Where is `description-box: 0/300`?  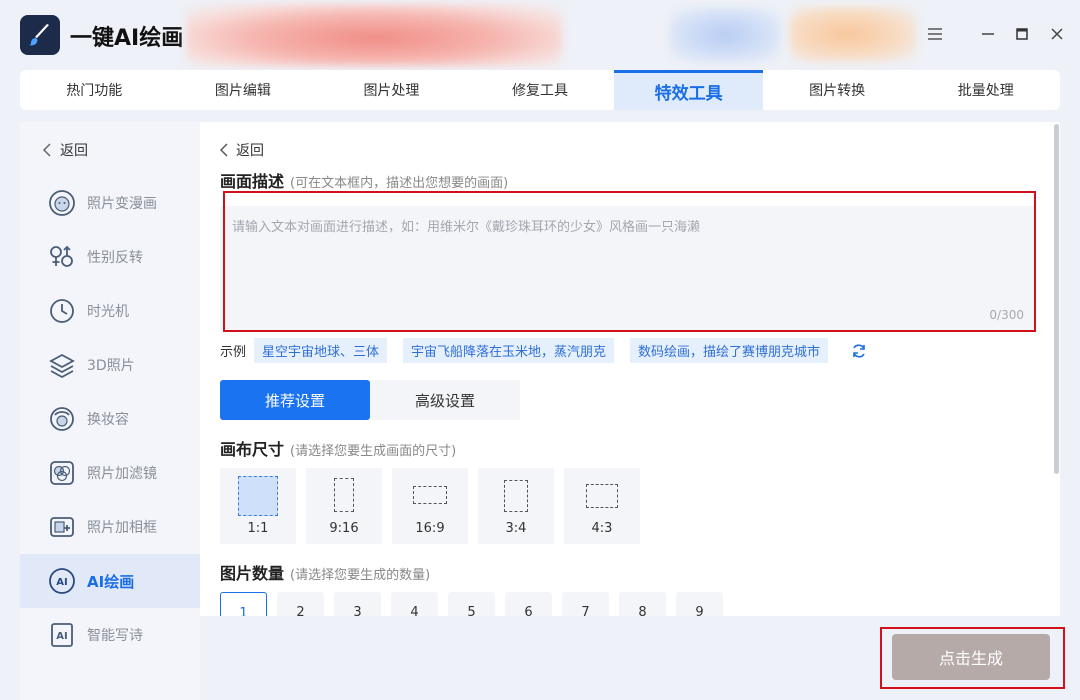 description-box: 0/300 is located at coordinates (628, 268).